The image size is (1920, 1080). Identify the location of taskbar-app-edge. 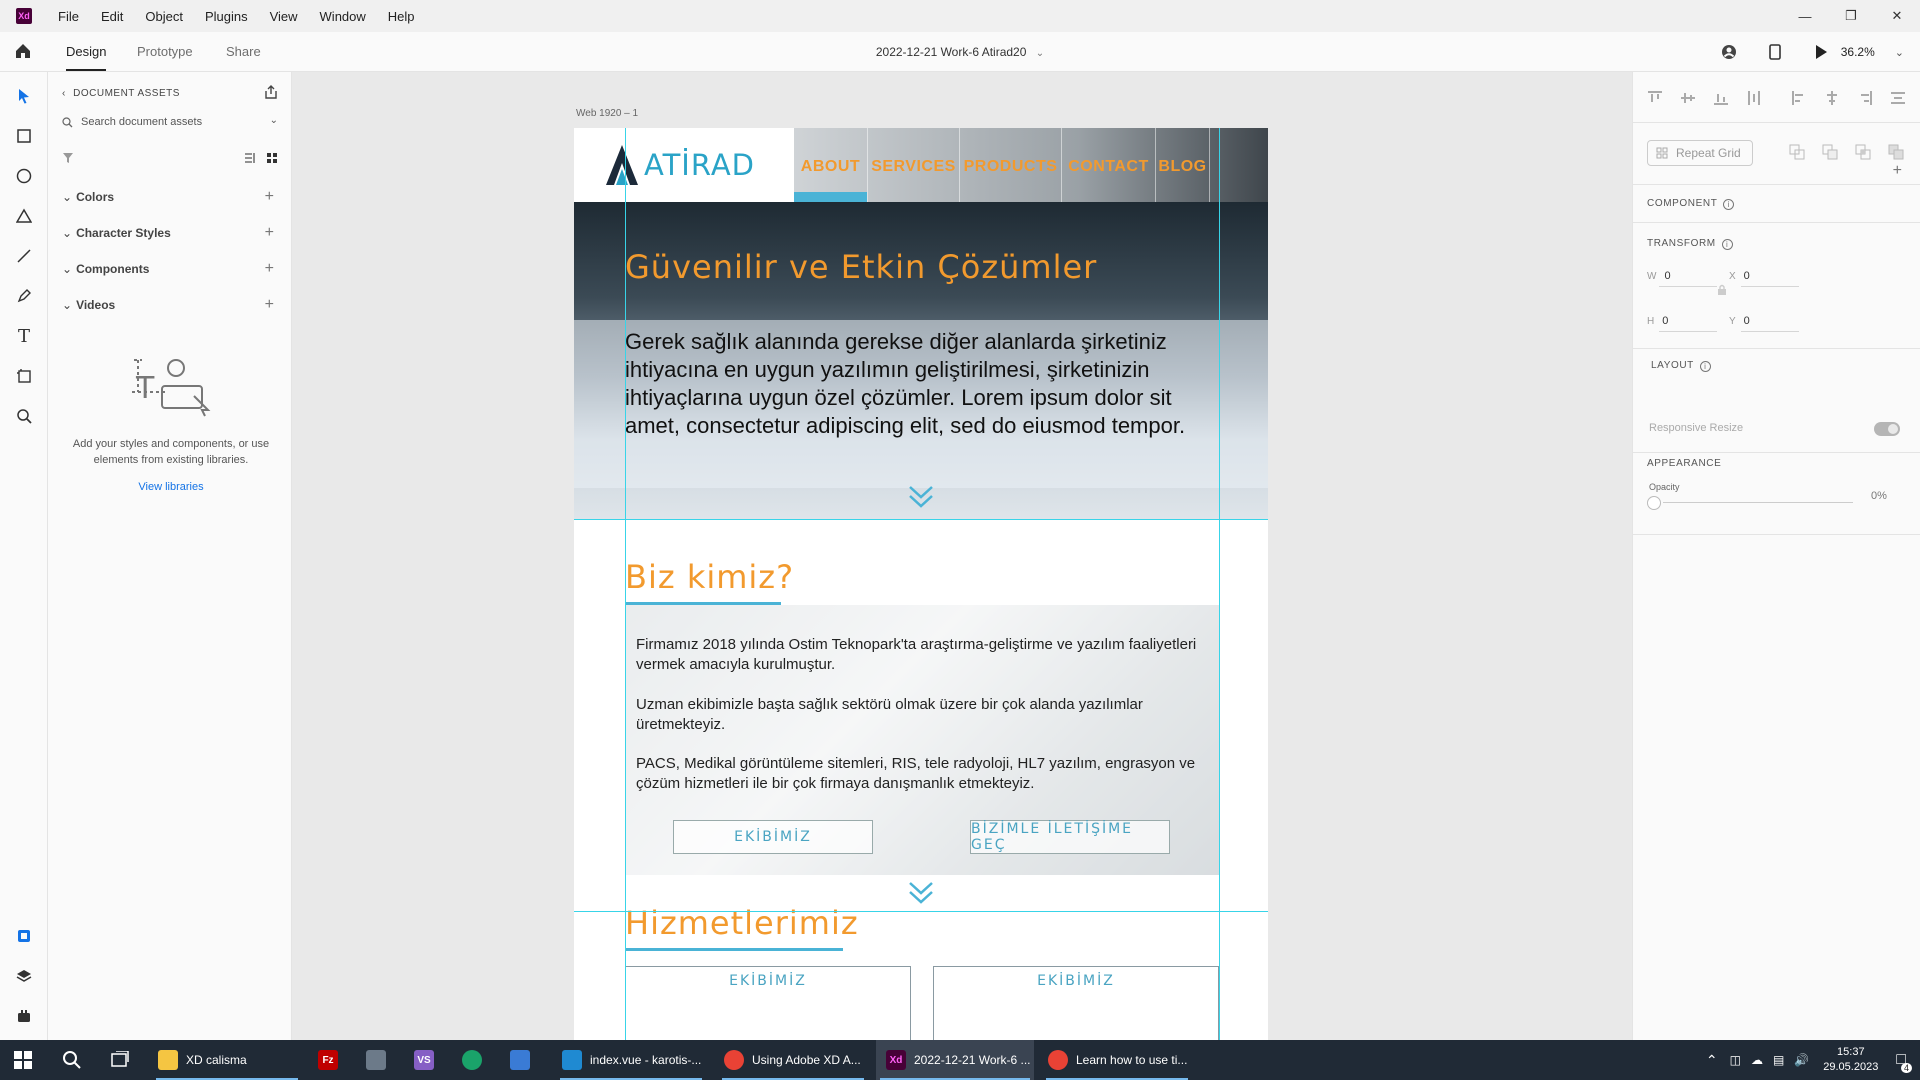
(476, 1060).